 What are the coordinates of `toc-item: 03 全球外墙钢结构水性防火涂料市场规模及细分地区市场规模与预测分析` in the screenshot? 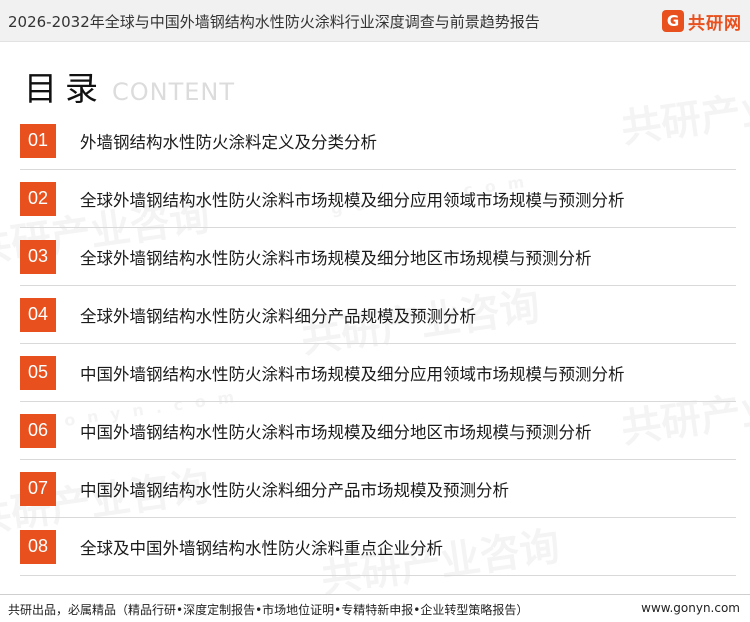 It's located at (378, 257).